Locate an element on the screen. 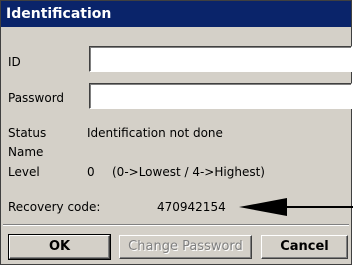 This screenshot has width=354, height=267. cancel-button: Cancel is located at coordinates (304, 247).